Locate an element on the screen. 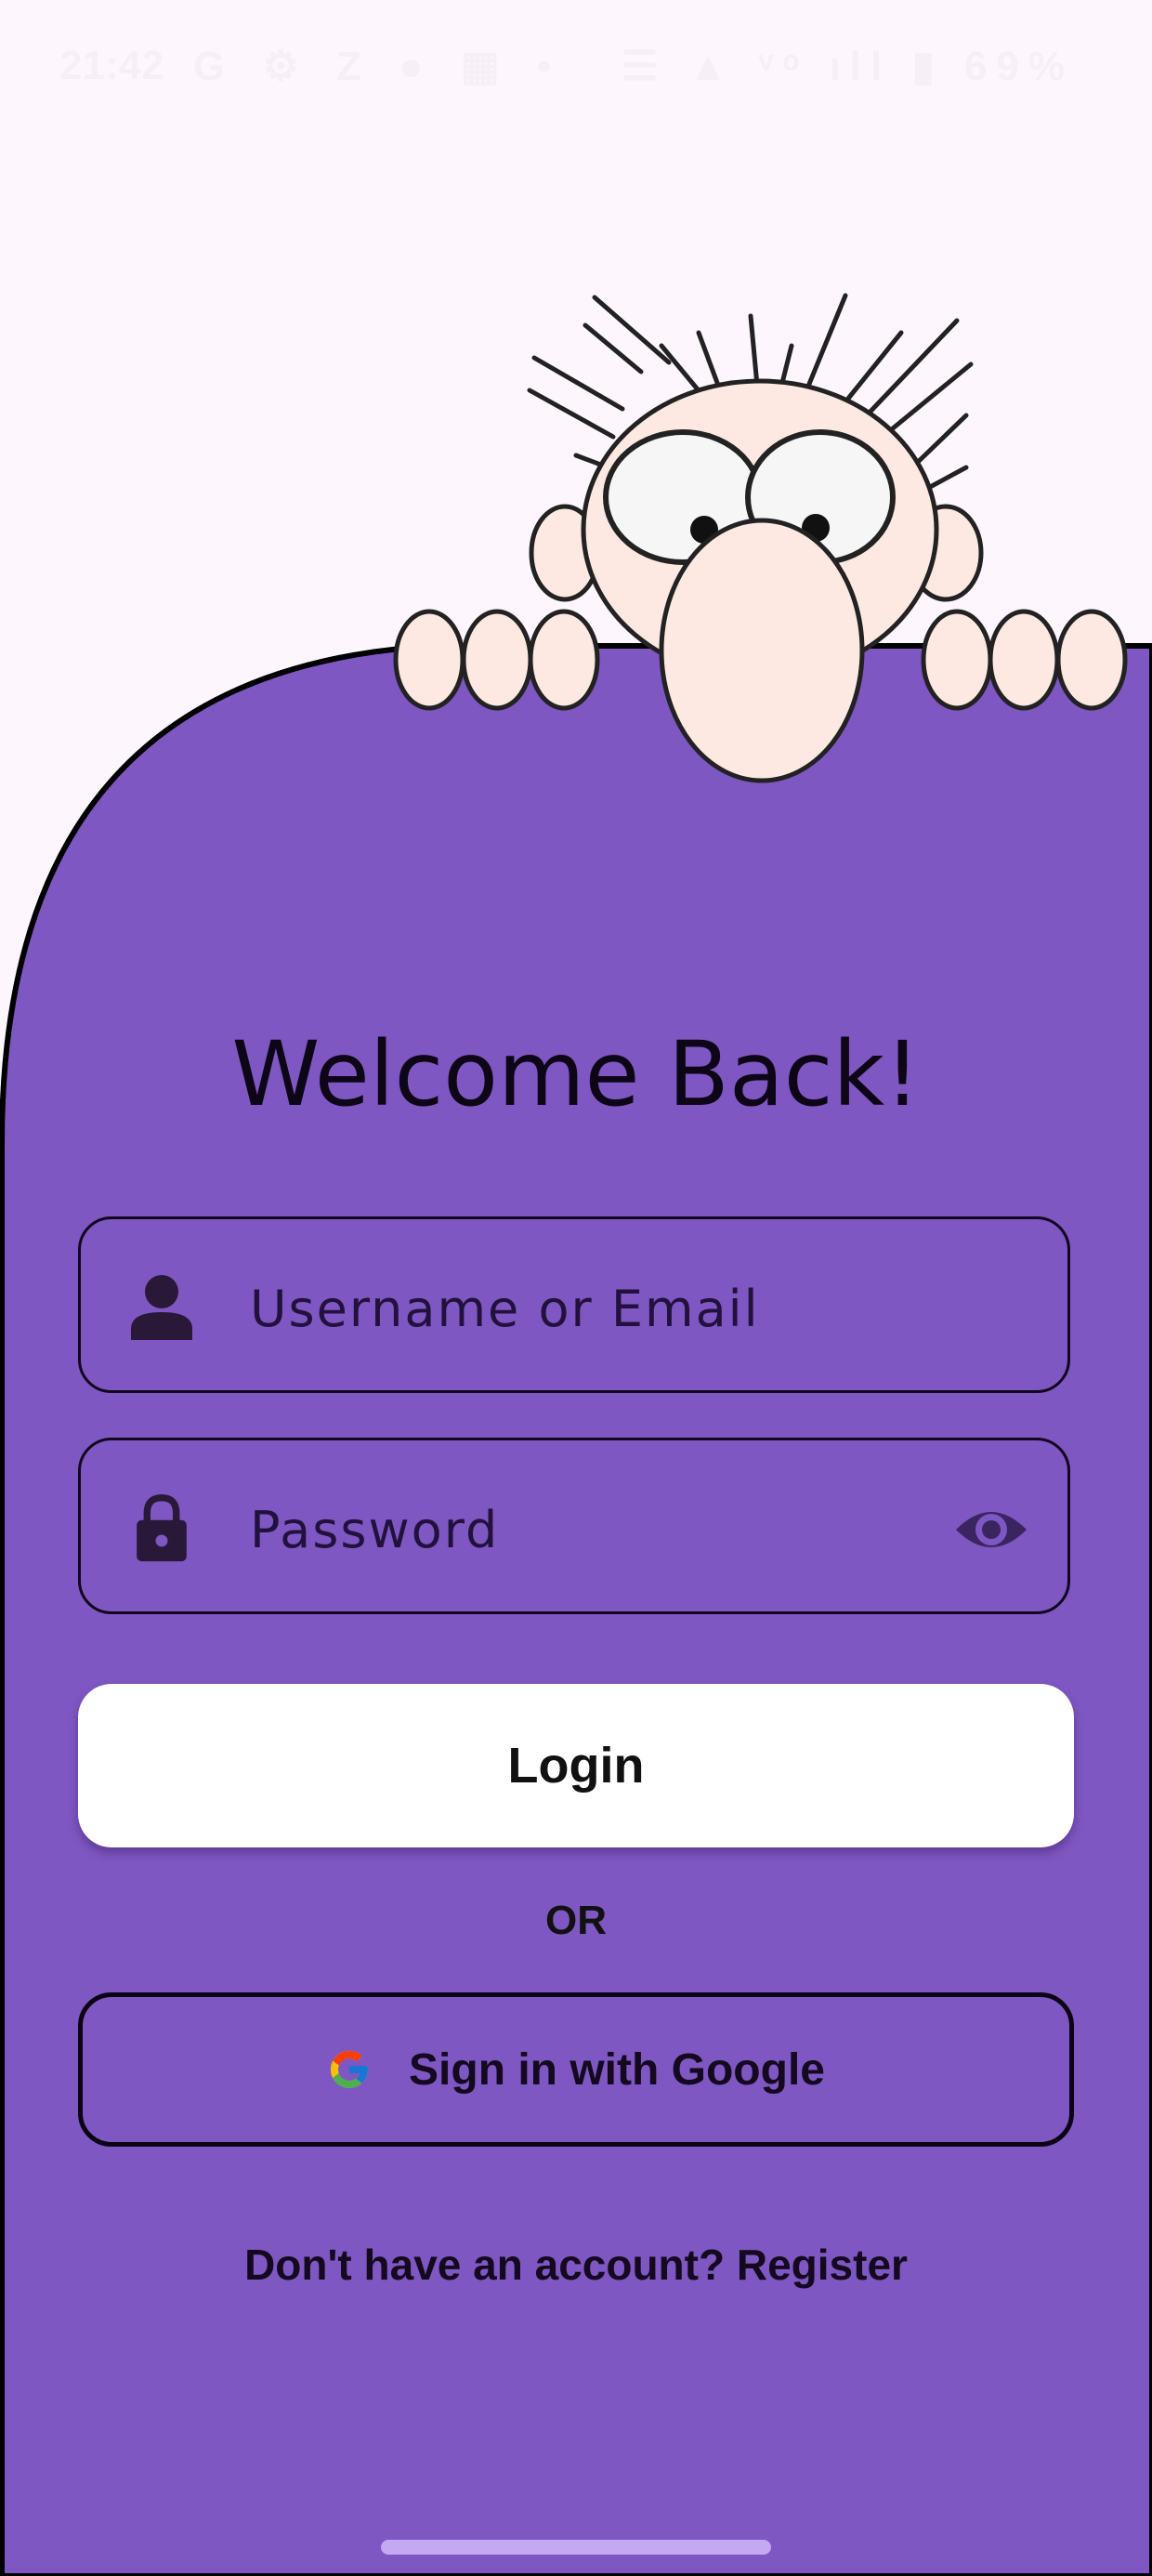  peeking-mascot-illustration is located at coordinates (760, 538).